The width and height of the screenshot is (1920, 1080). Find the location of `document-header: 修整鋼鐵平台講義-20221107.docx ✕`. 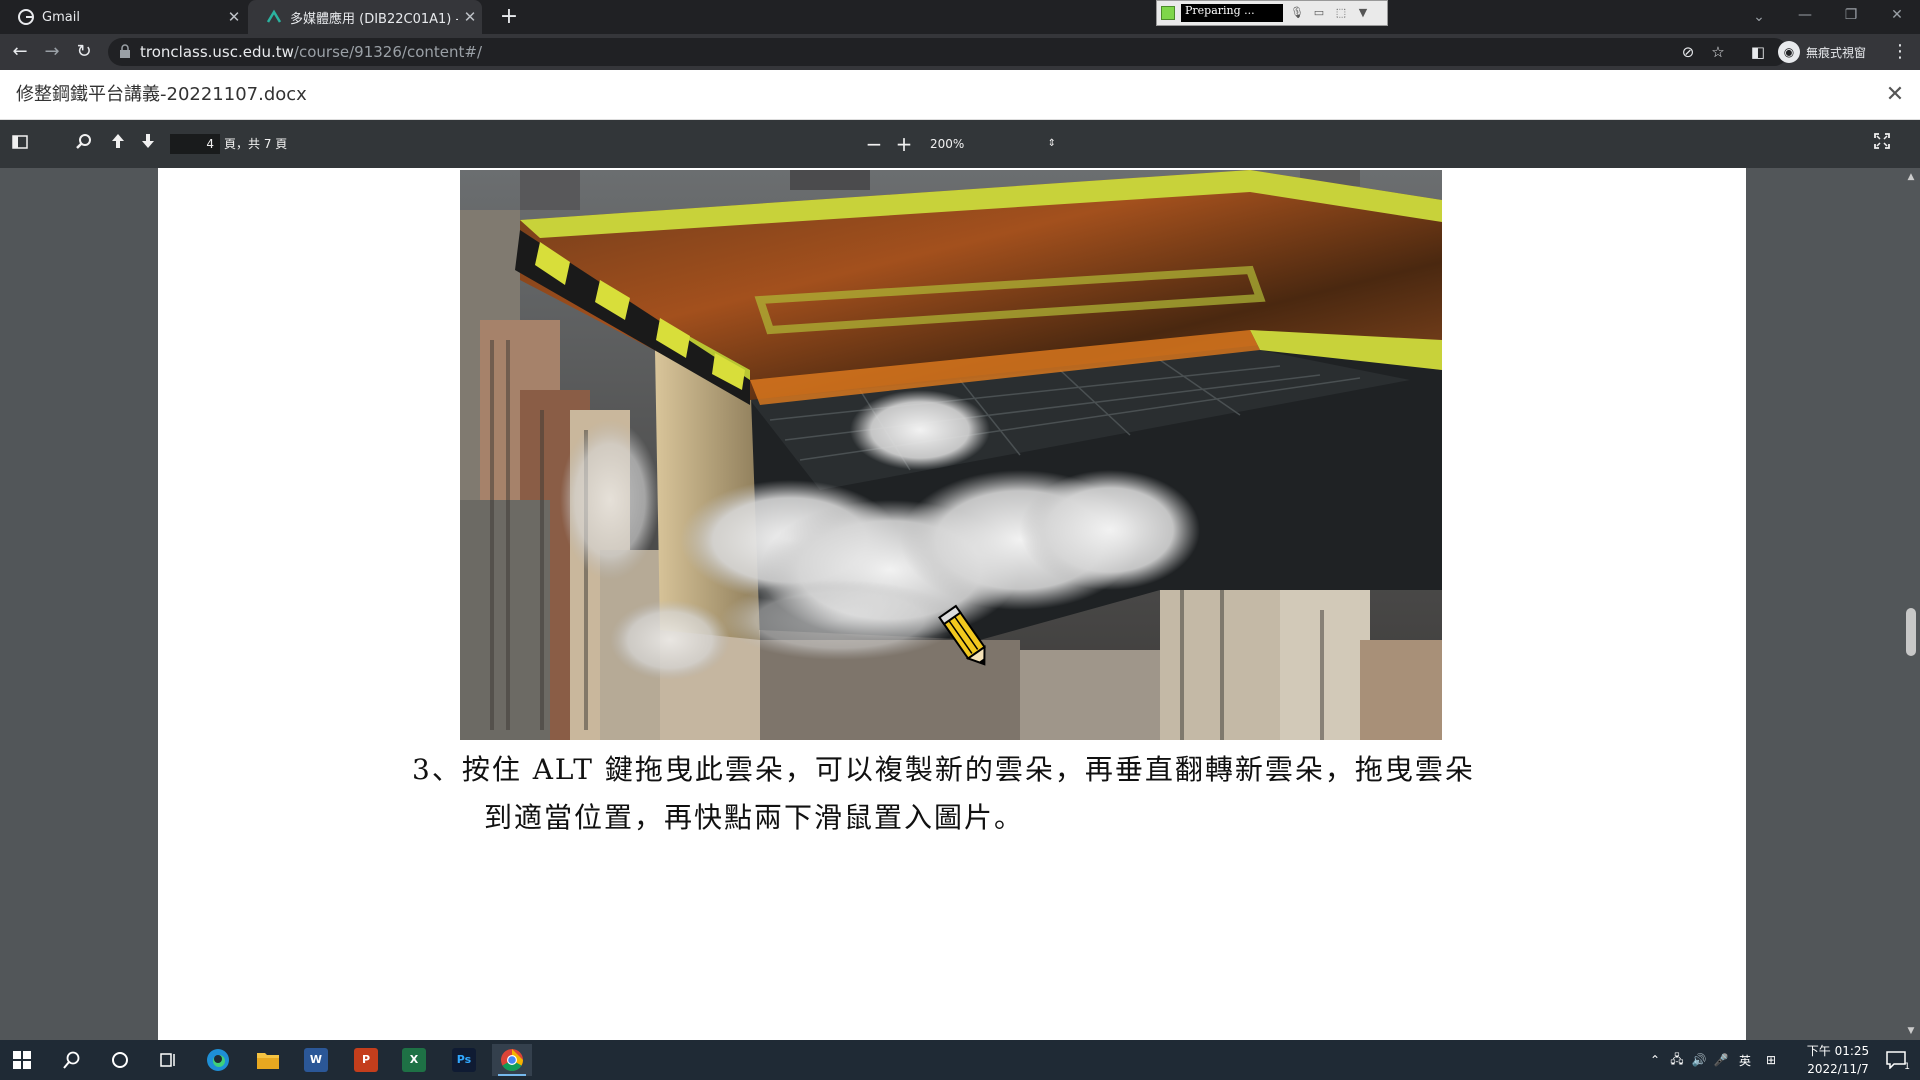

document-header: 修整鋼鐵平台講義-20221107.docx ✕ is located at coordinates (960, 95).